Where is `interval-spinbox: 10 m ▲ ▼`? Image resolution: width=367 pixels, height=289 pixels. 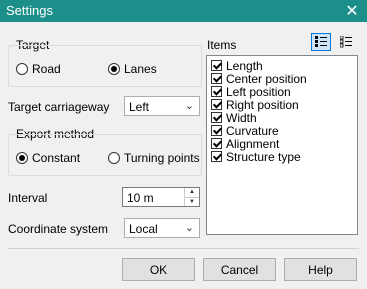
interval-spinbox: 10 m ▲ ▼ is located at coordinates (161, 197).